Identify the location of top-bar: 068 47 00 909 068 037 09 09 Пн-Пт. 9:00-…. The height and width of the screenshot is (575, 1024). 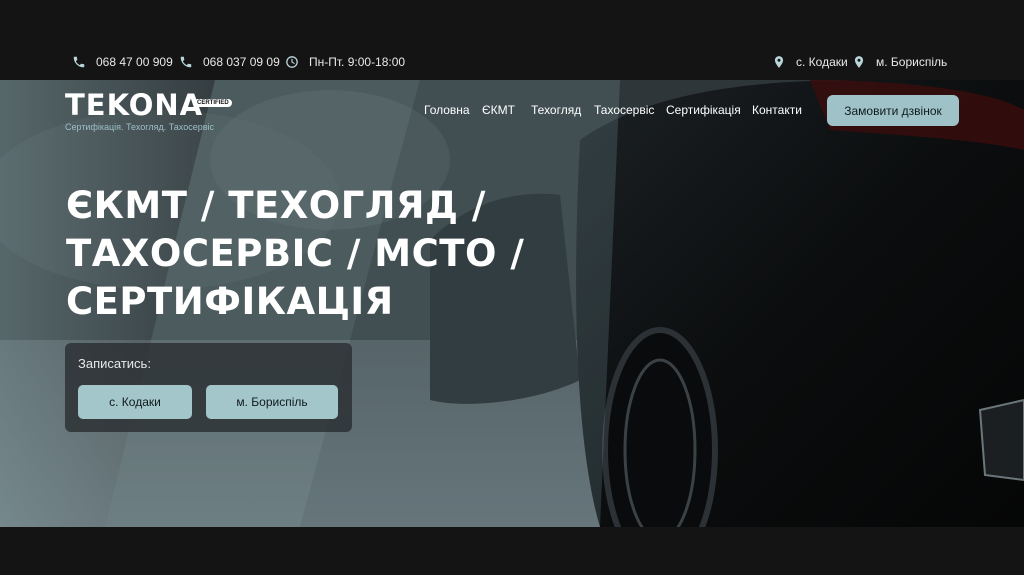
(512, 40).